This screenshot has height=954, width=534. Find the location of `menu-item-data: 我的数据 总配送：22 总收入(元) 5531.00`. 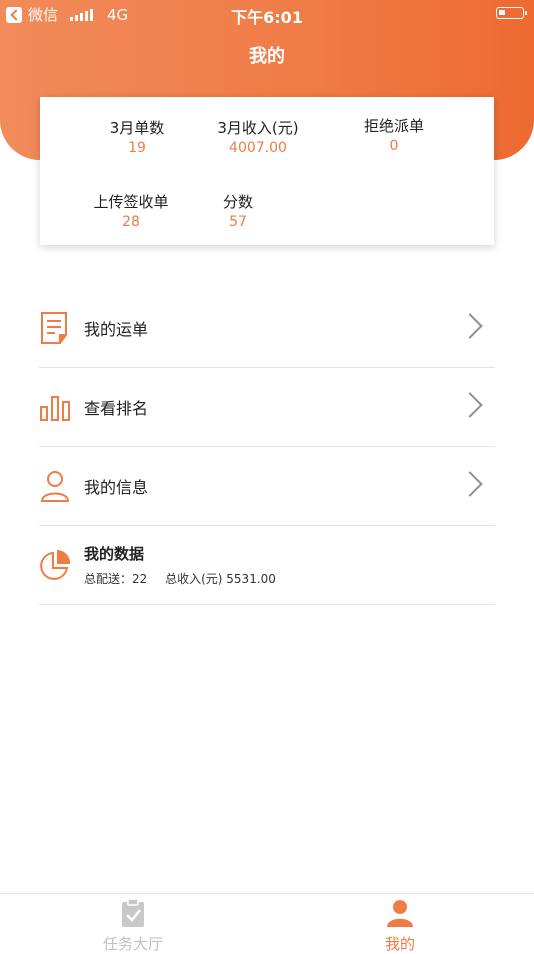

menu-item-data: 我的数据 总配送：22 总收入(元) 5531.00 is located at coordinates (267, 565).